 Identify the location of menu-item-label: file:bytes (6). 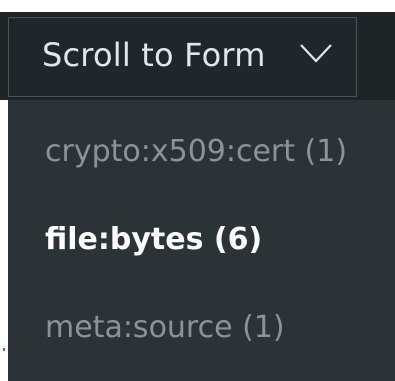
(154, 239).